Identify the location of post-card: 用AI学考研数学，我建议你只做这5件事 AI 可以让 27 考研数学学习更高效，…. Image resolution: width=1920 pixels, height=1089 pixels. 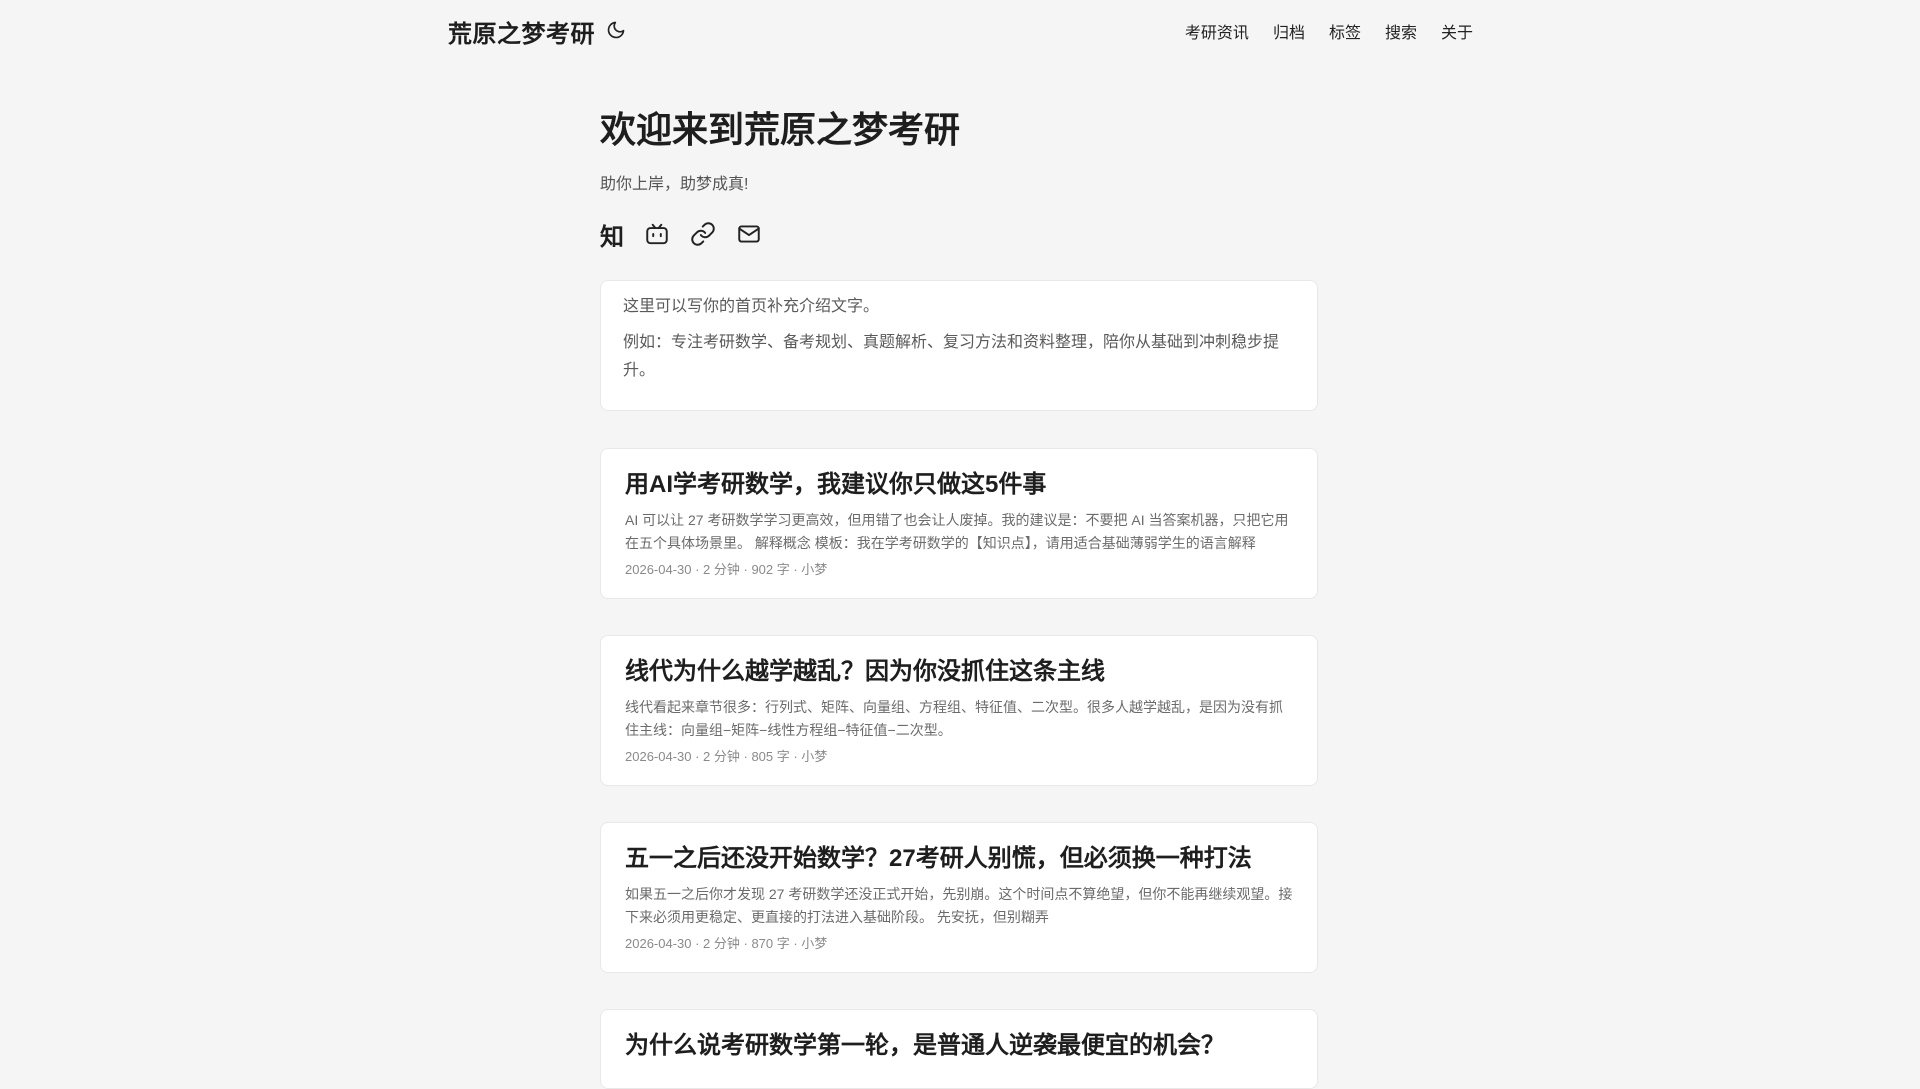
(959, 523).